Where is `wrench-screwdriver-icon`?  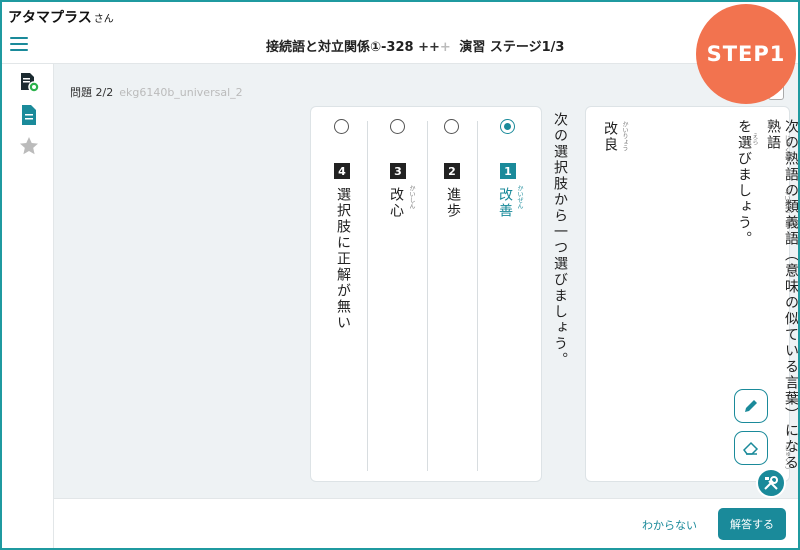 wrench-screwdriver-icon is located at coordinates (771, 483).